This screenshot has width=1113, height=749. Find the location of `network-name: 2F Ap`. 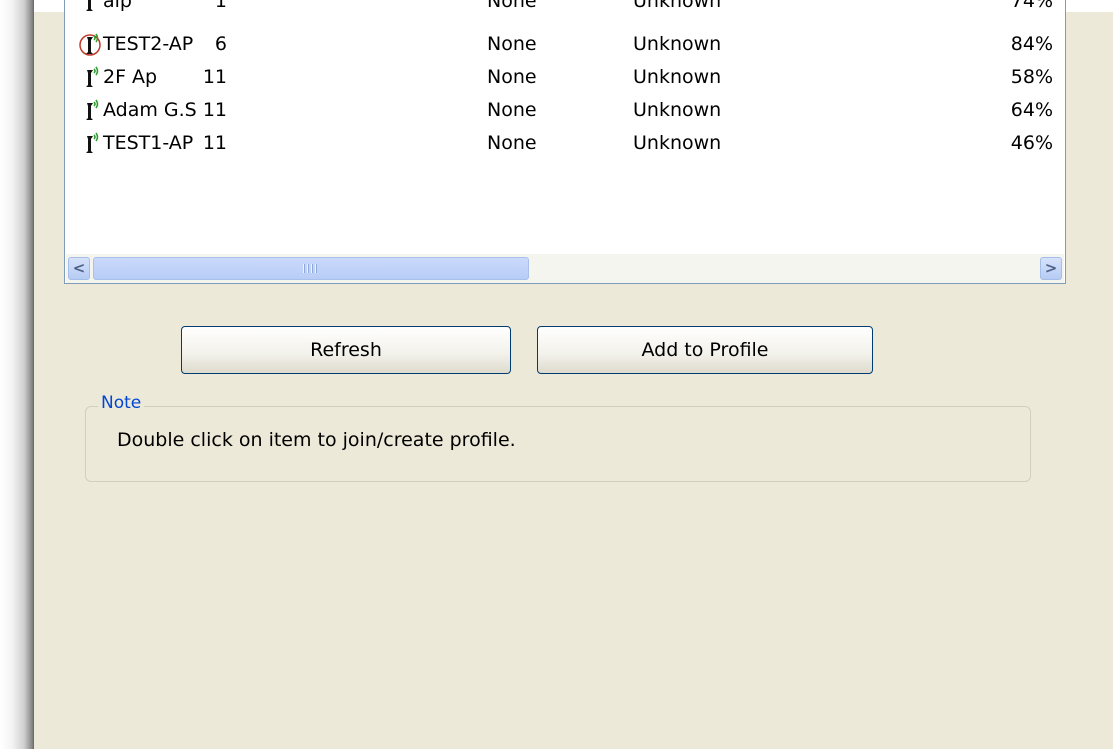

network-name: 2F Ap is located at coordinates (130, 77).